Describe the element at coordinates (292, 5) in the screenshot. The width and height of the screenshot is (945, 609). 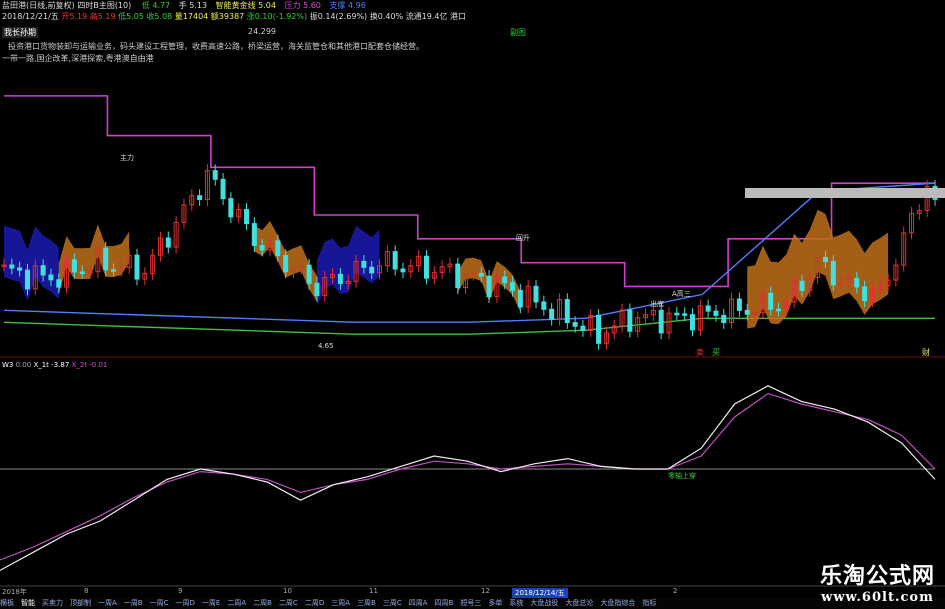
I see `pressure-label: 压力` at that location.